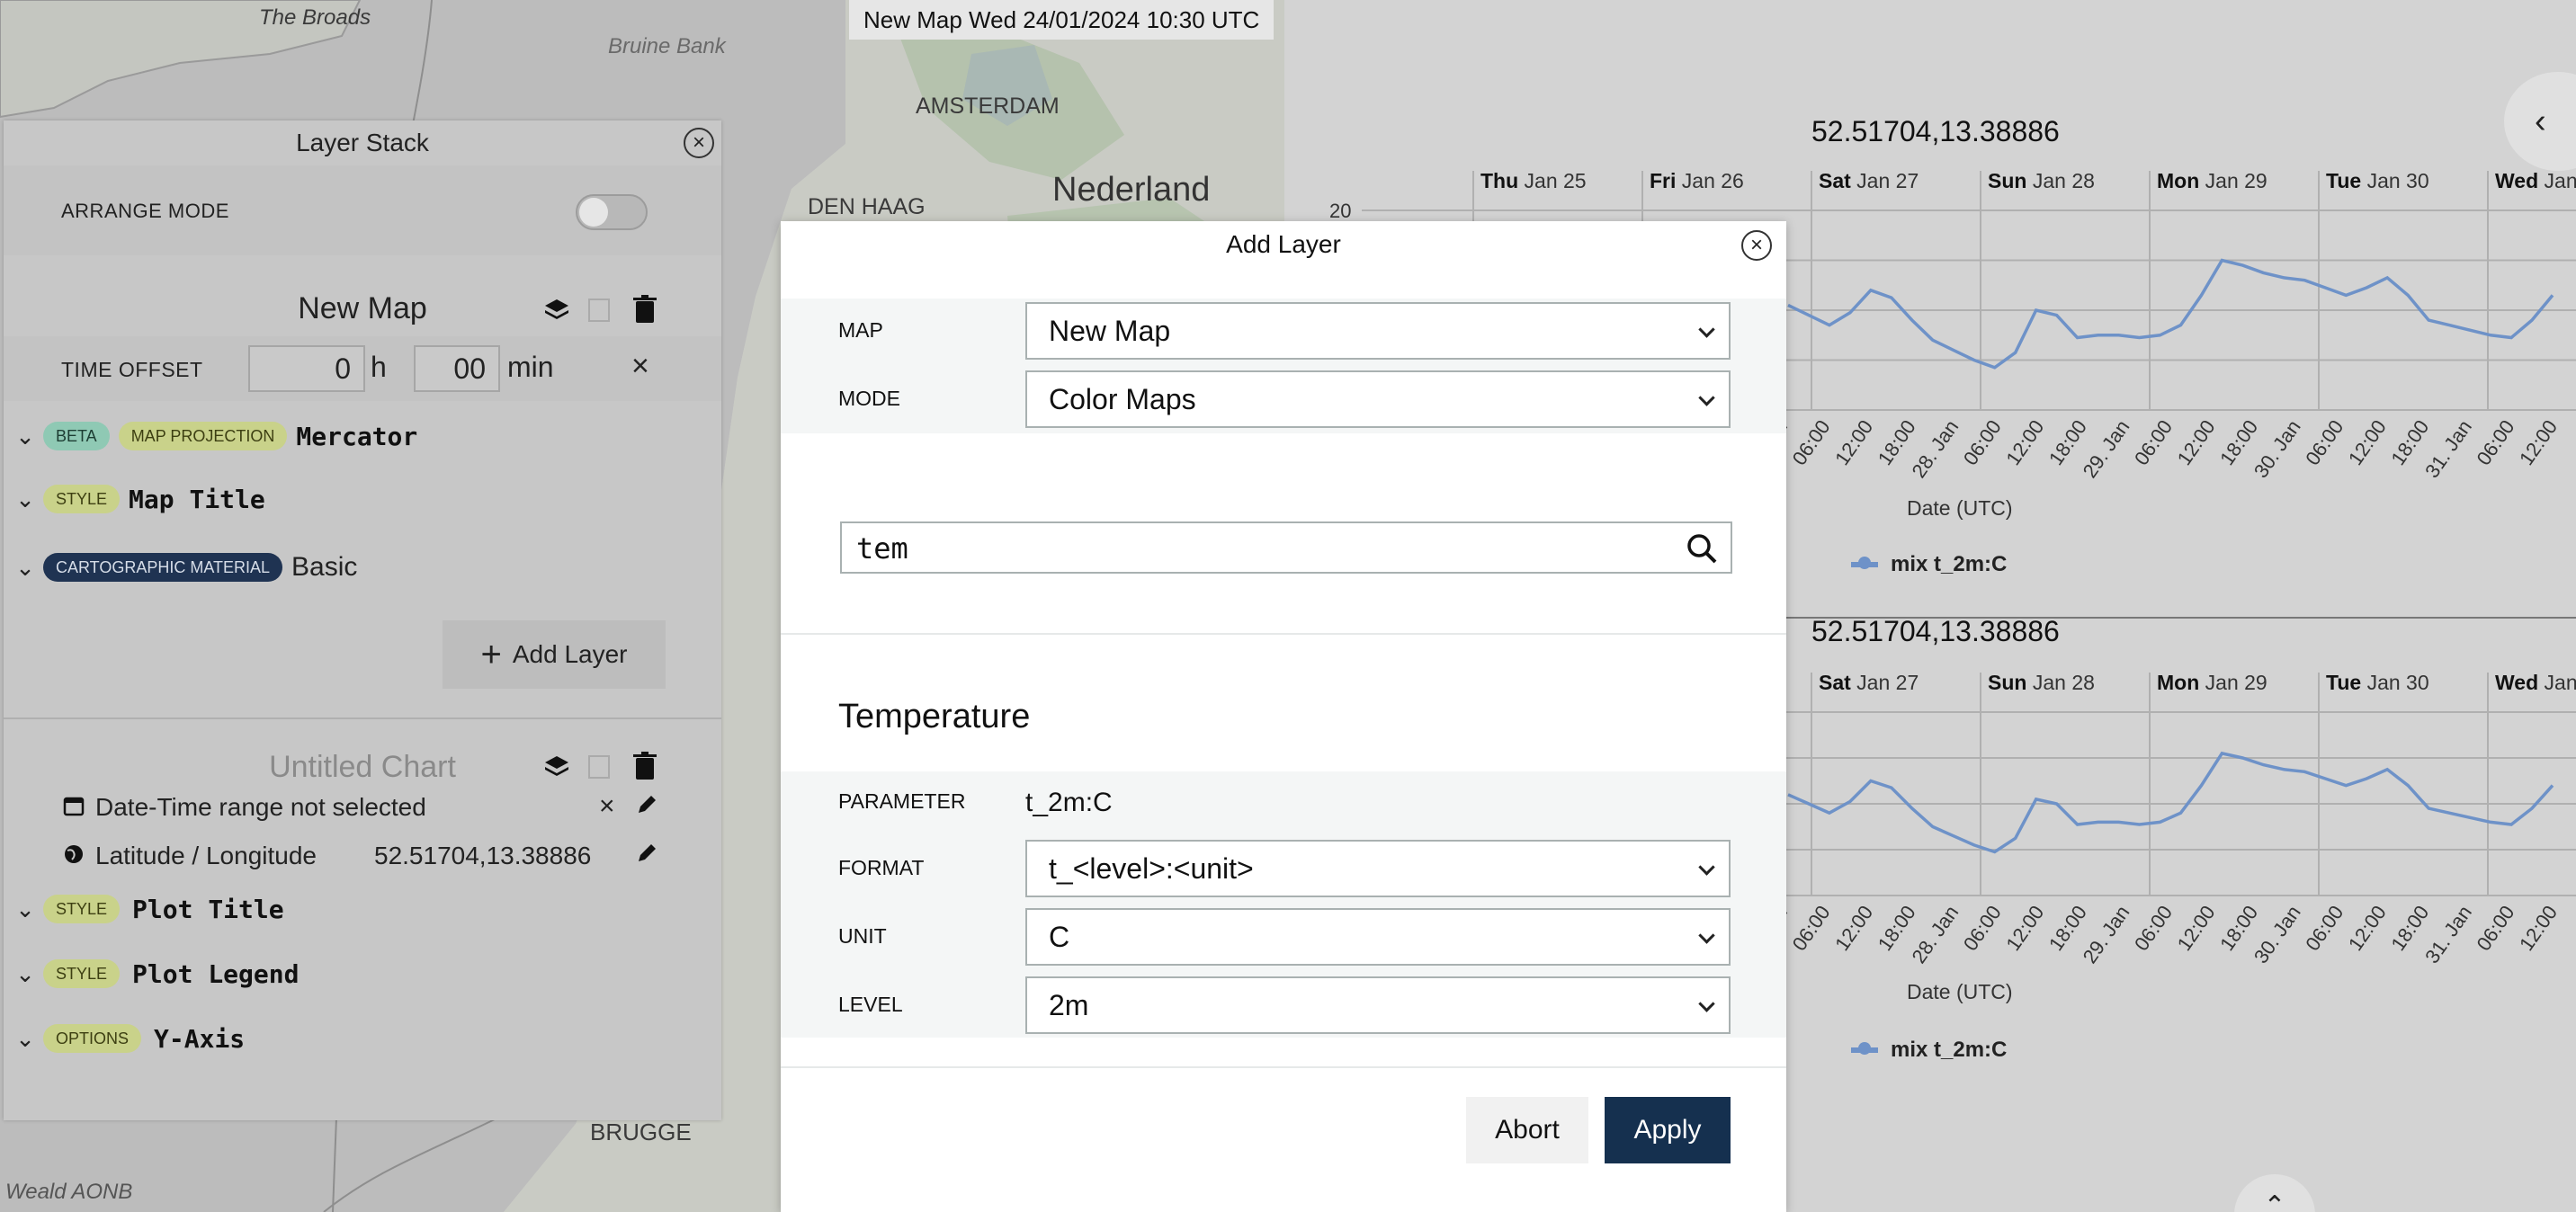 This screenshot has height=1212, width=2576. I want to click on map-name: New Map, so click(362, 308).